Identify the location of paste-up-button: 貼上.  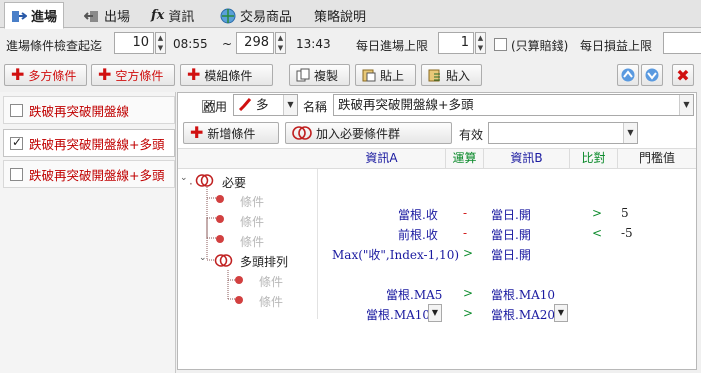
(385, 75).